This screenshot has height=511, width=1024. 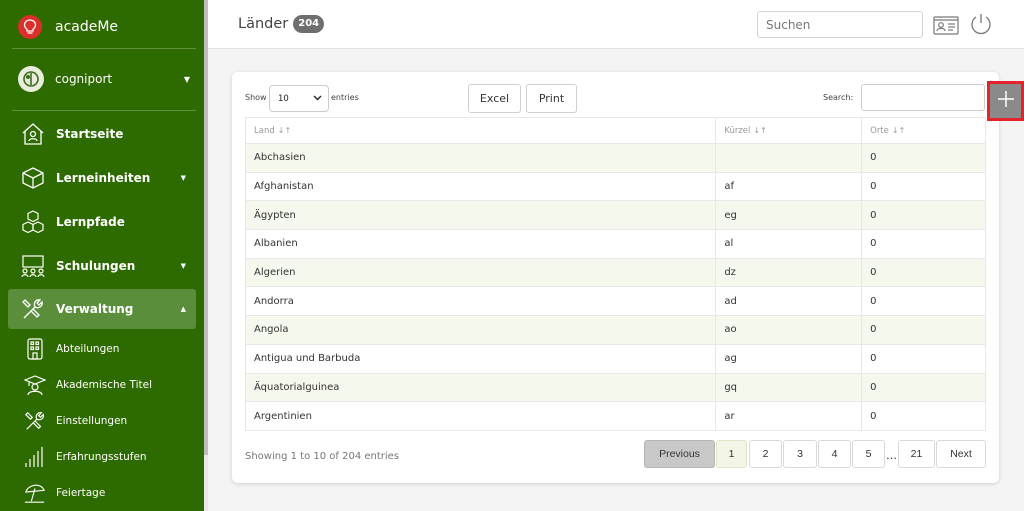 I want to click on org-logo-icon, so click(x=31, y=79).